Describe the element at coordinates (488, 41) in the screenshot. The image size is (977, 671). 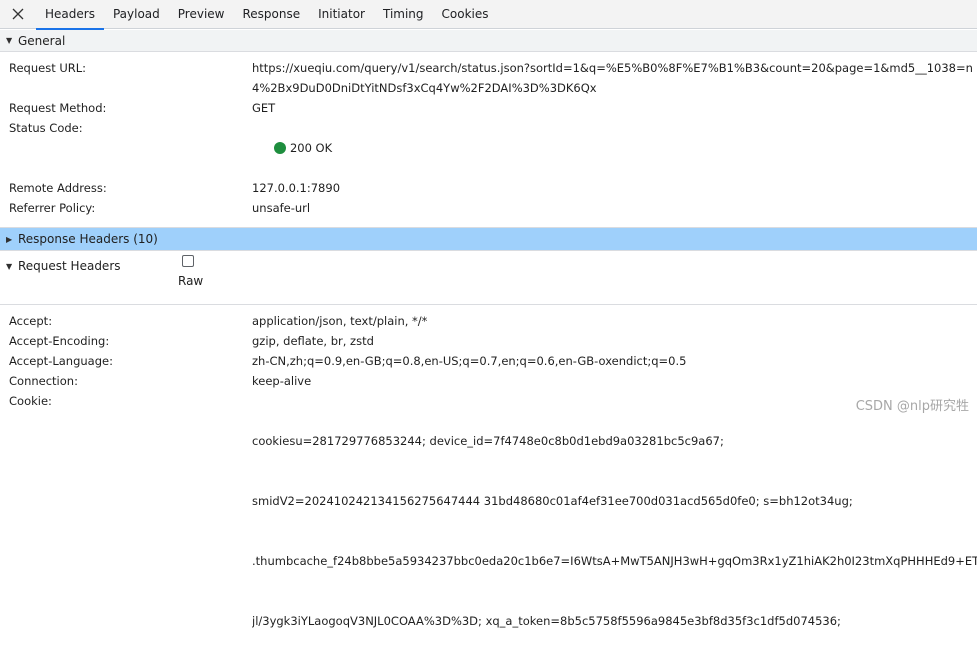
I see `general-section-header: ▼ General` at that location.